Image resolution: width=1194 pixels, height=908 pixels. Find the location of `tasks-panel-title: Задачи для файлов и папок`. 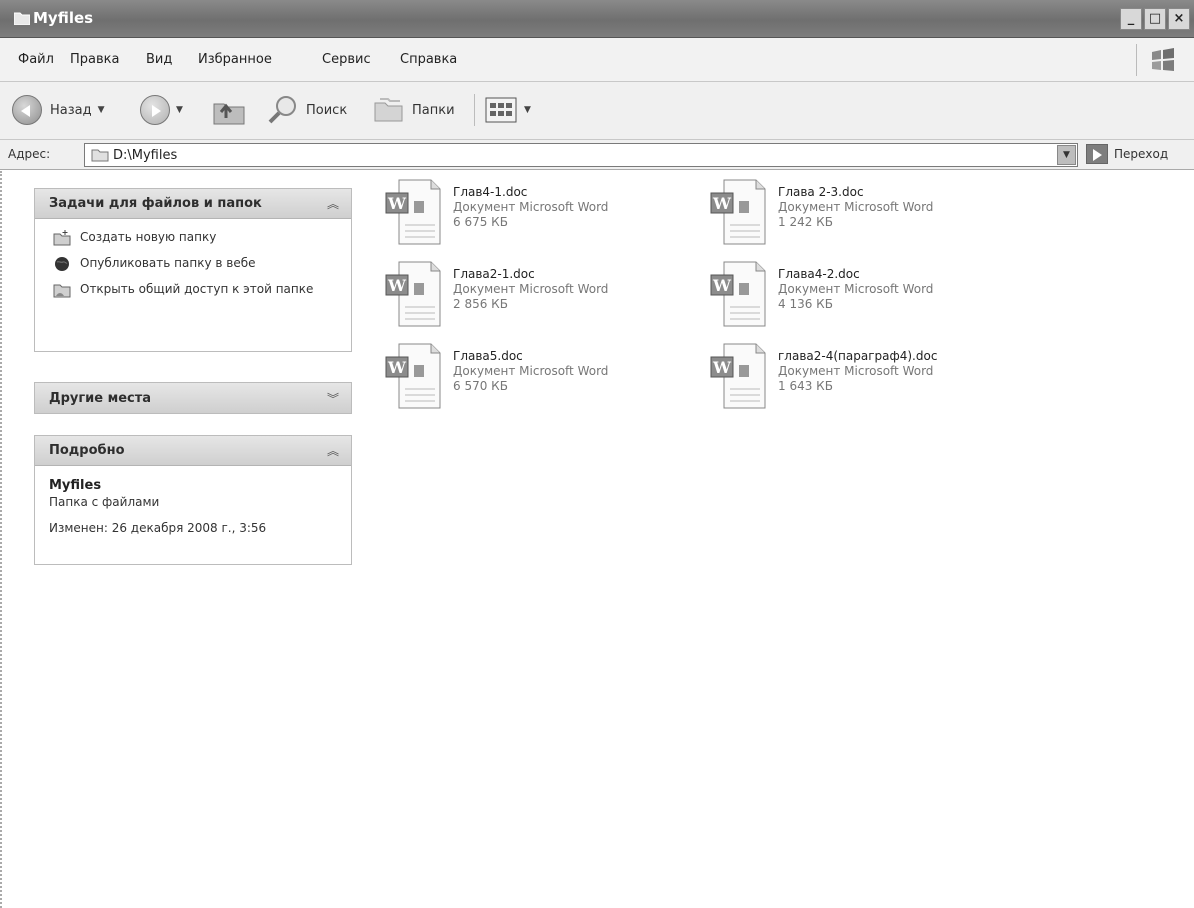

tasks-panel-title: Задачи для файлов и папок is located at coordinates (155, 203).